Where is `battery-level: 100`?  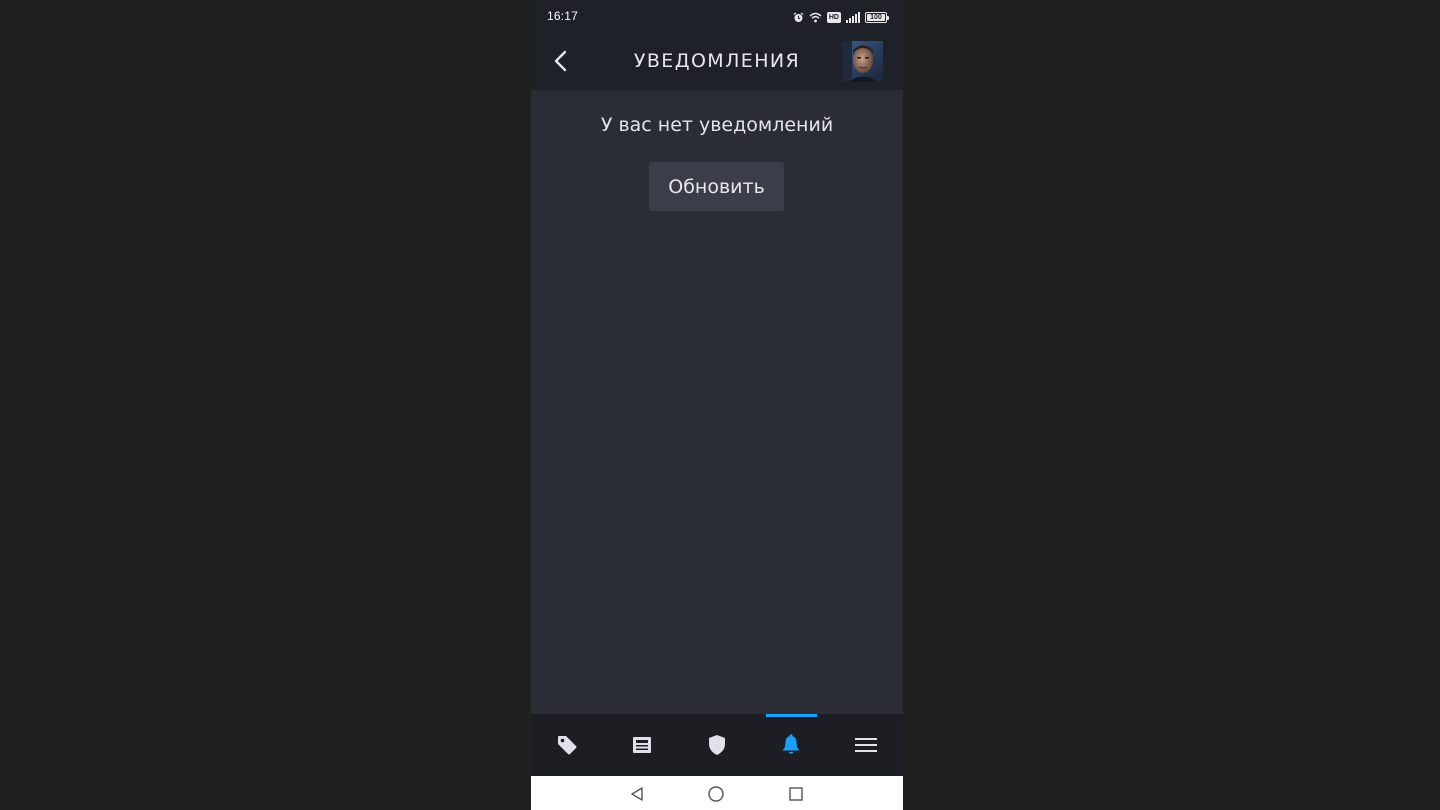
battery-level: 100 is located at coordinates (876, 17).